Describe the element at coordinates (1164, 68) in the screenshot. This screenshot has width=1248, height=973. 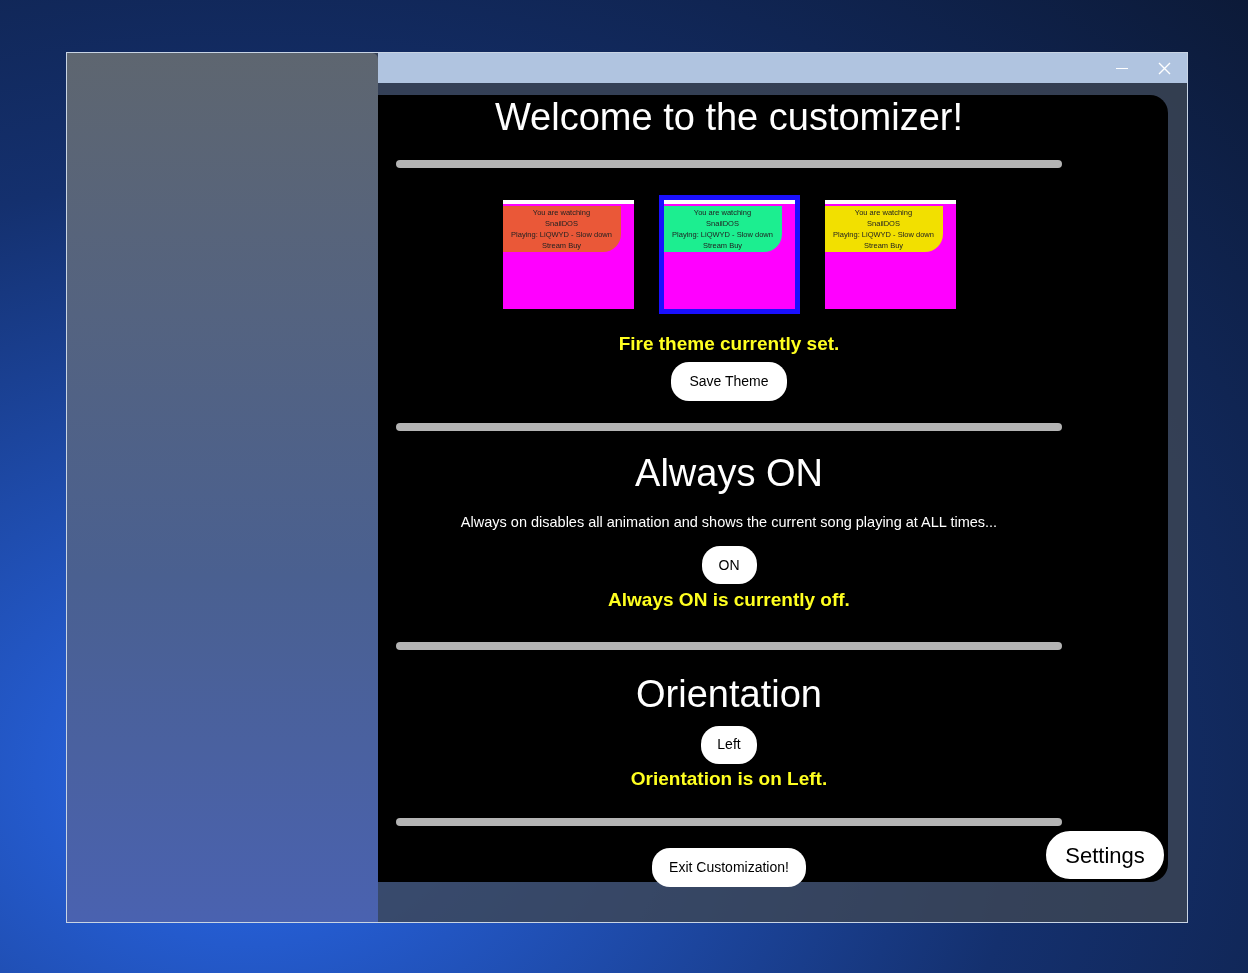
I see `close-icon` at that location.